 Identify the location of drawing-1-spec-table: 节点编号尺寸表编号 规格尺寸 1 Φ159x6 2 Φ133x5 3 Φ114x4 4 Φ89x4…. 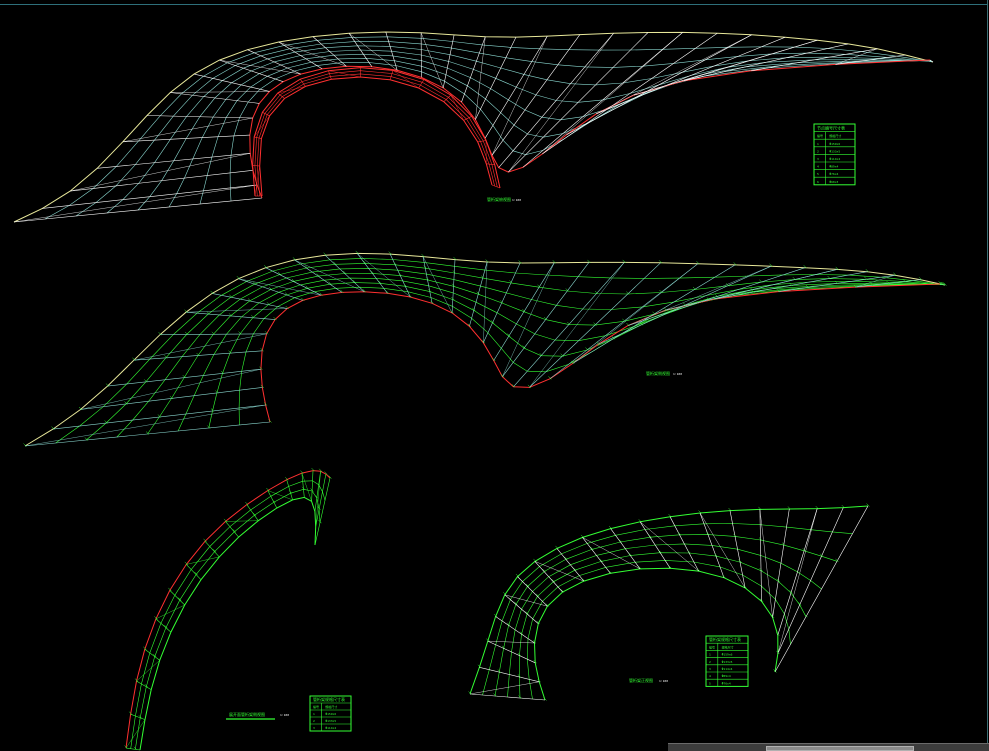
(834, 154).